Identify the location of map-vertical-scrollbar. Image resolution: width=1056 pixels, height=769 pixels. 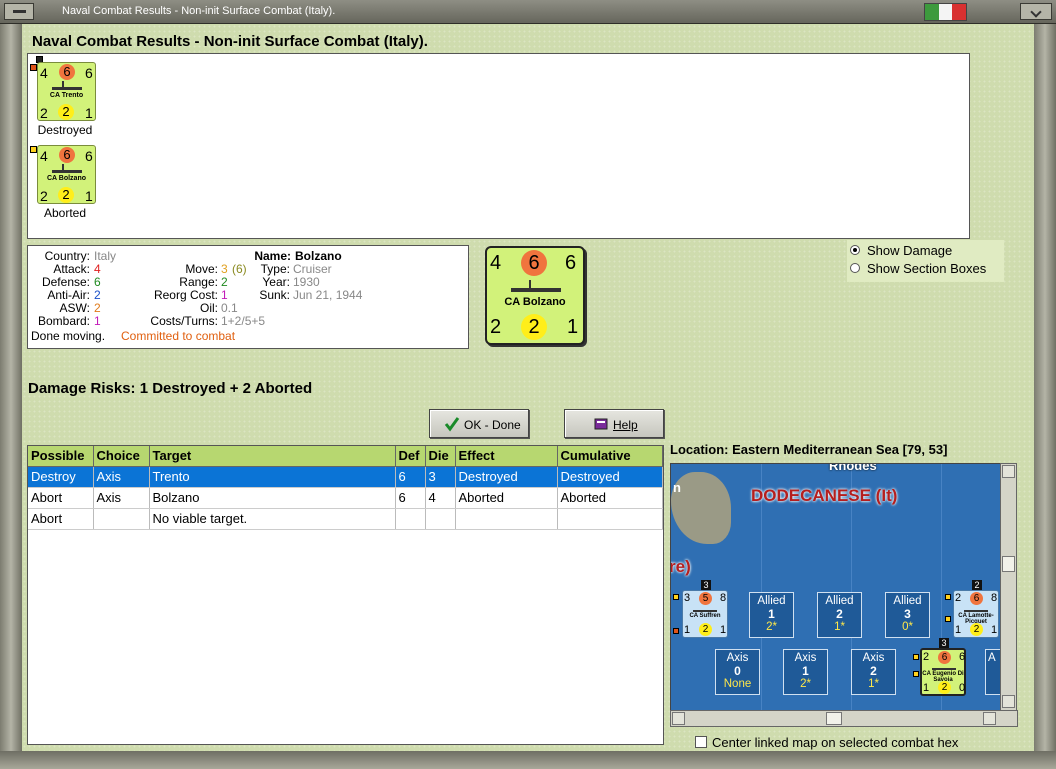
(1008, 595).